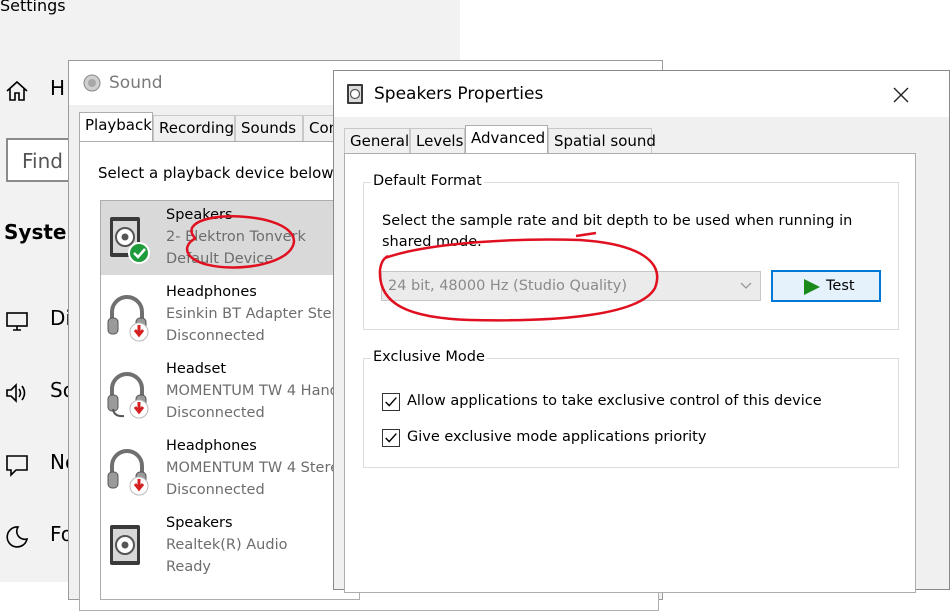  I want to click on sound-dialog-title: Sound, so click(136, 83).